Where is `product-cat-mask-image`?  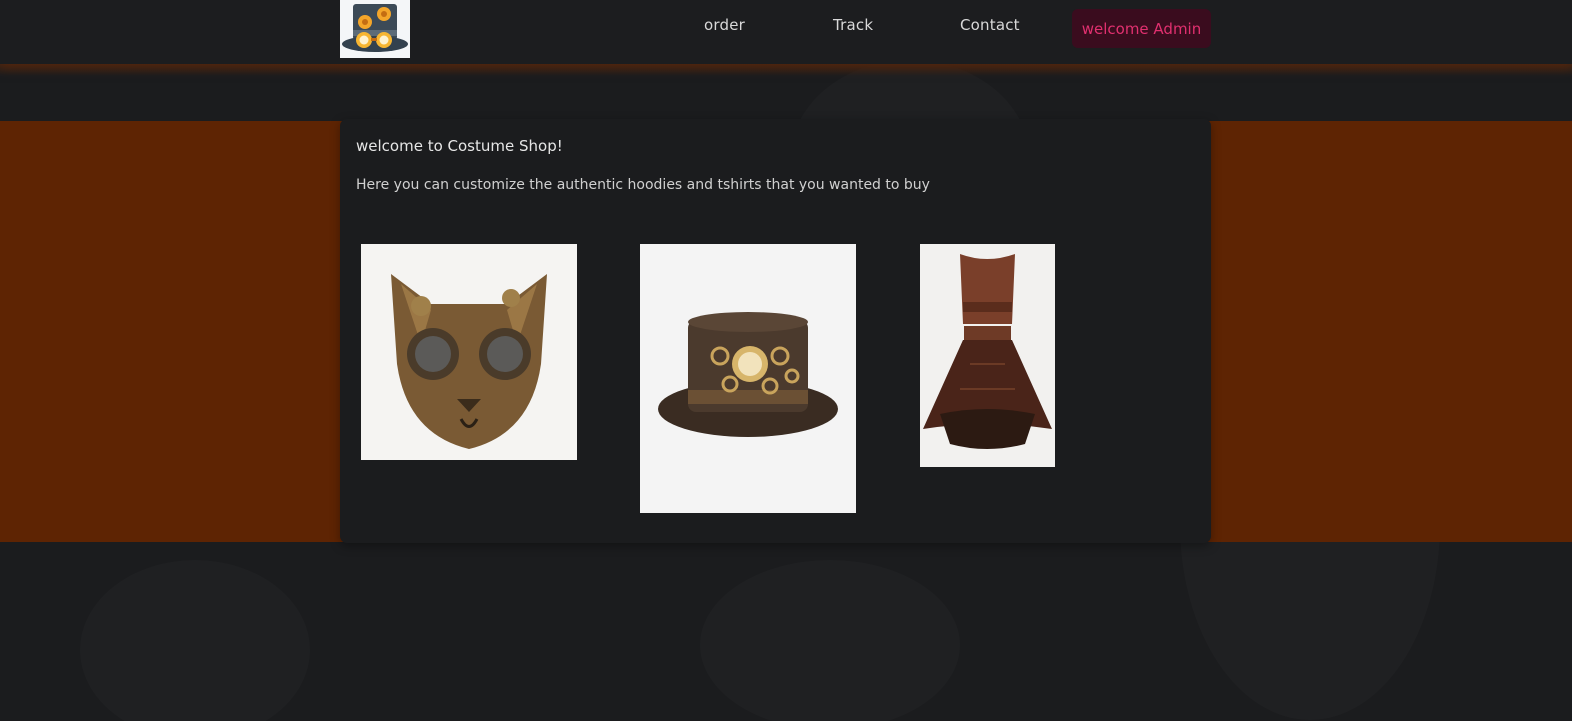
product-cat-mask-image is located at coordinates (469, 352).